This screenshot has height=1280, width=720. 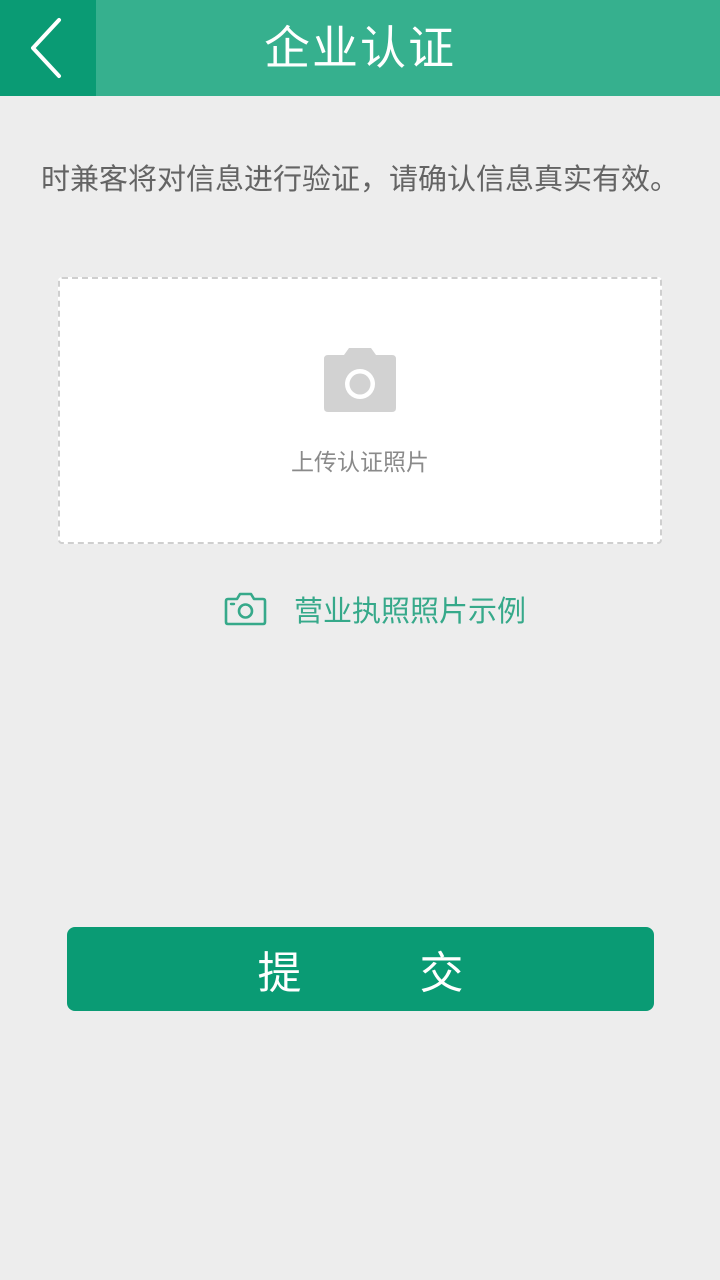 I want to click on page-title: 企业认证, so click(x=360, y=48).